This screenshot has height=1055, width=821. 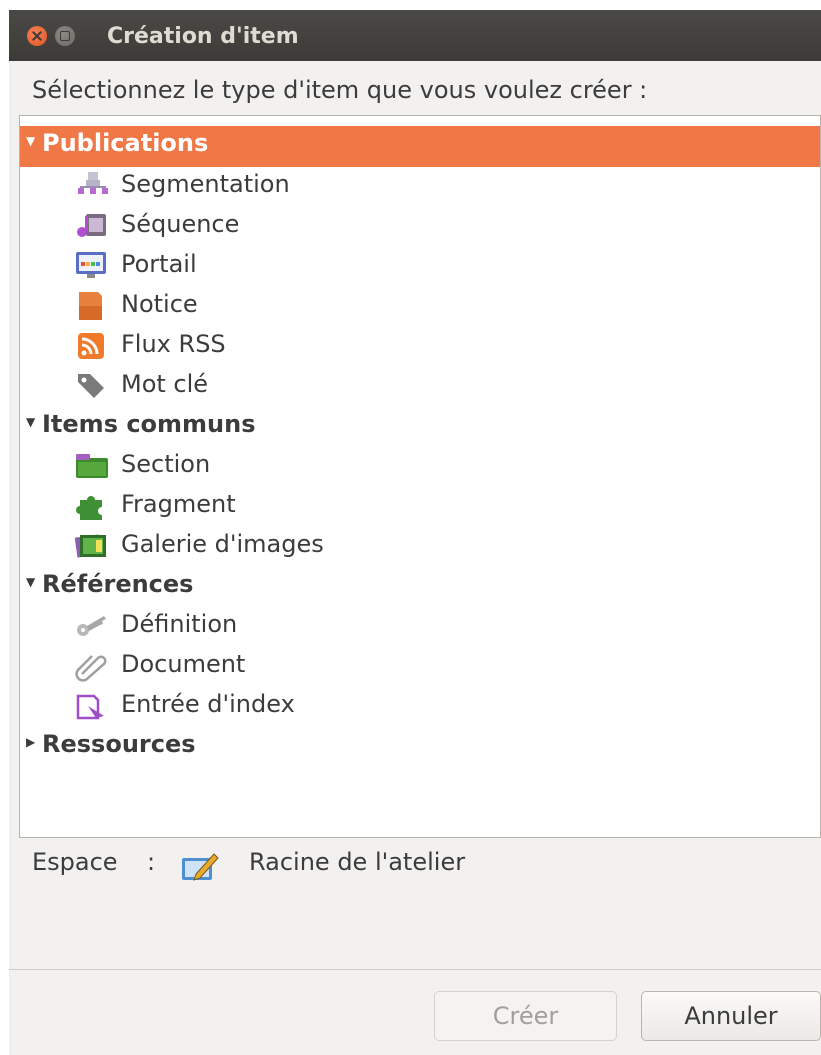 What do you see at coordinates (173, 344) in the screenshot?
I see `item-label: Flux RSS` at bounding box center [173, 344].